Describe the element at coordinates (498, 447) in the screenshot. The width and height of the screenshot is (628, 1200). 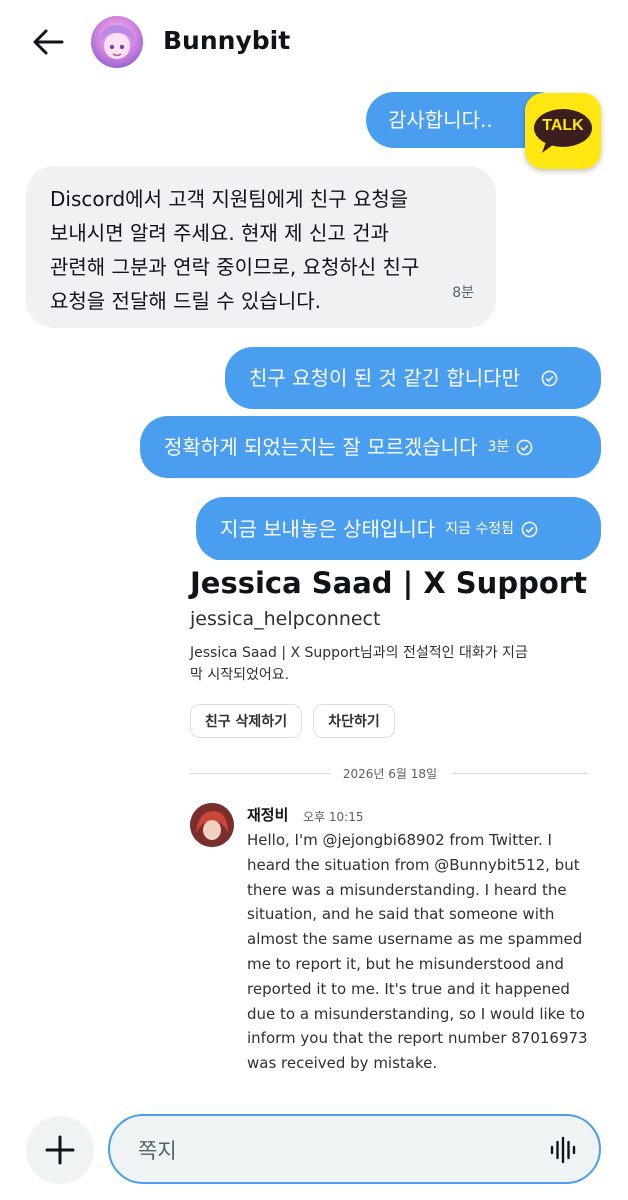
I see `message-time: 3분` at that location.